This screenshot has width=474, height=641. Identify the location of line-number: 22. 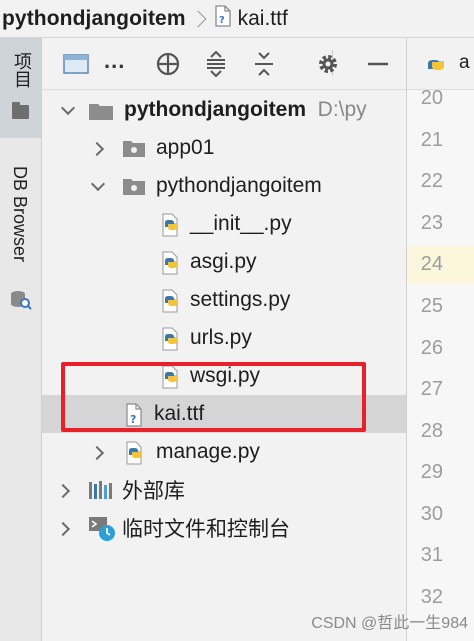
(431, 181).